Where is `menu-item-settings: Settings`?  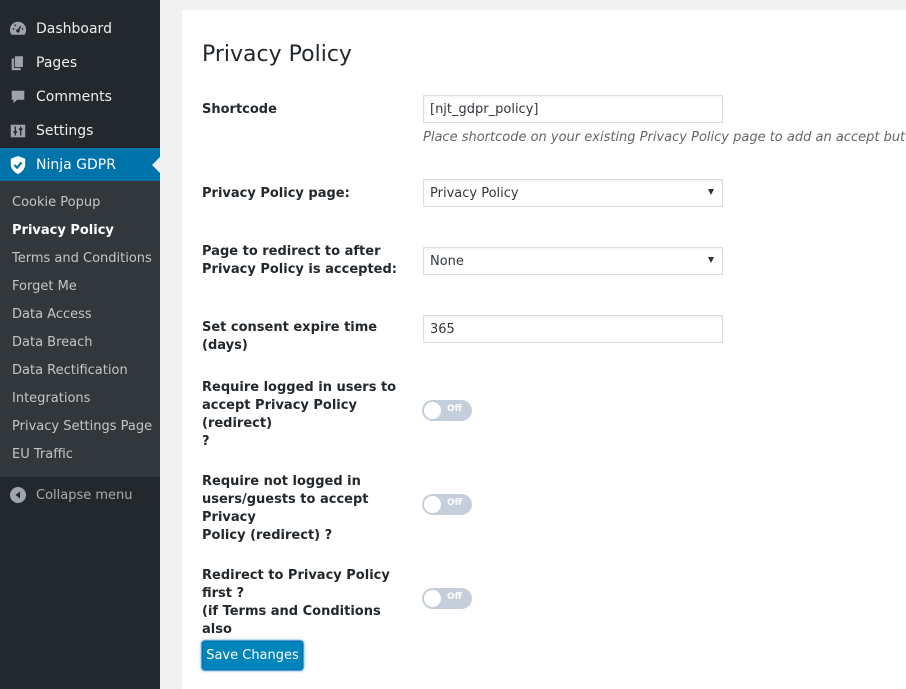 menu-item-settings: Settings is located at coordinates (80, 131).